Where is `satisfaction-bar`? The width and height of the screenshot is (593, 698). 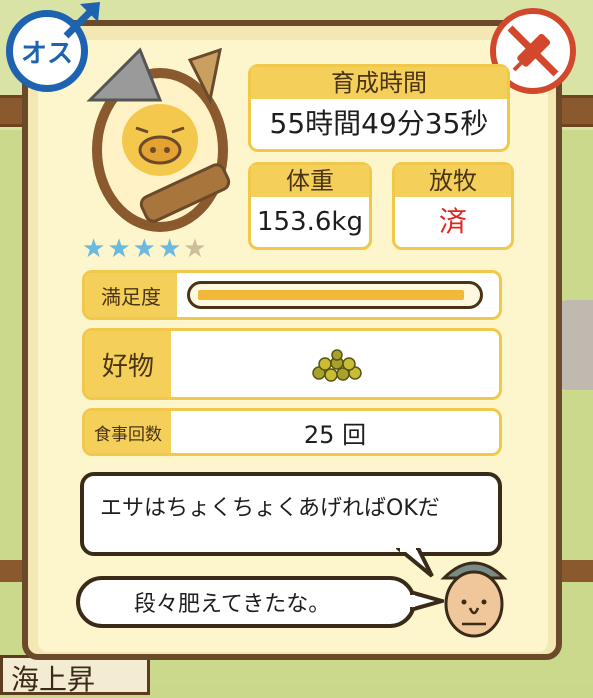 satisfaction-bar is located at coordinates (335, 295).